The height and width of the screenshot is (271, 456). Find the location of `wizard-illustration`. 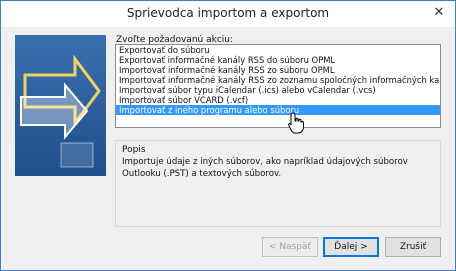

wizard-illustration is located at coordinates (60, 105).